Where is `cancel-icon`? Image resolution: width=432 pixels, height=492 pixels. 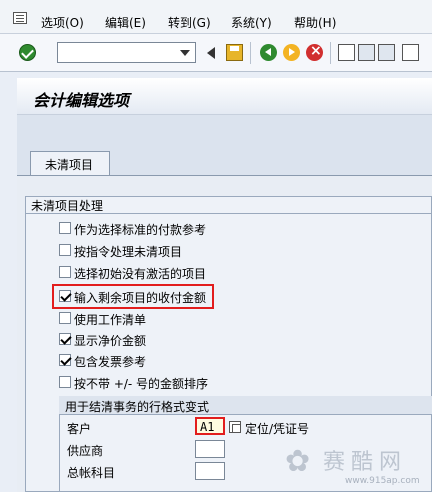
cancel-icon is located at coordinates (314, 52).